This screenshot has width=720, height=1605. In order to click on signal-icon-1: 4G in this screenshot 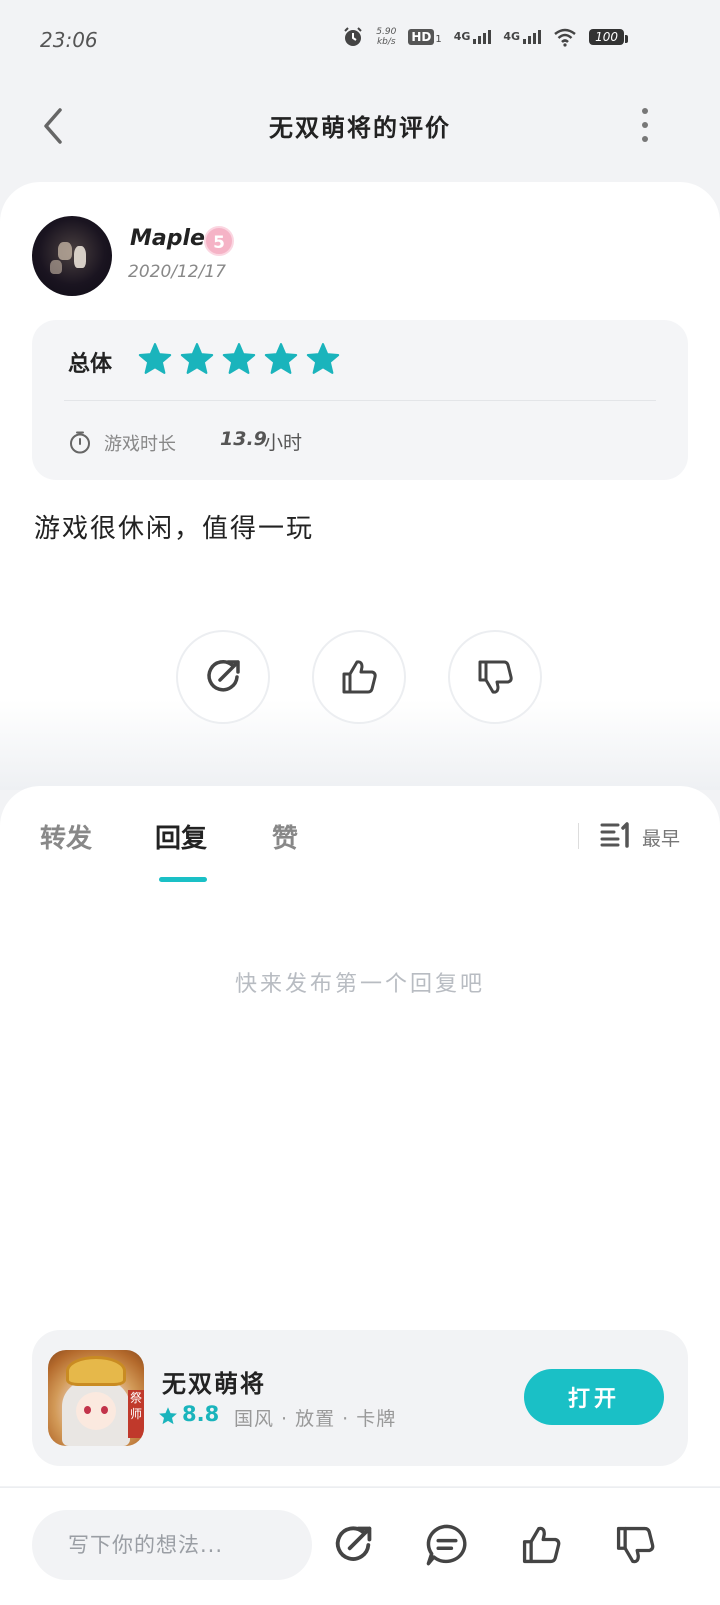, I will do `click(473, 37)`.